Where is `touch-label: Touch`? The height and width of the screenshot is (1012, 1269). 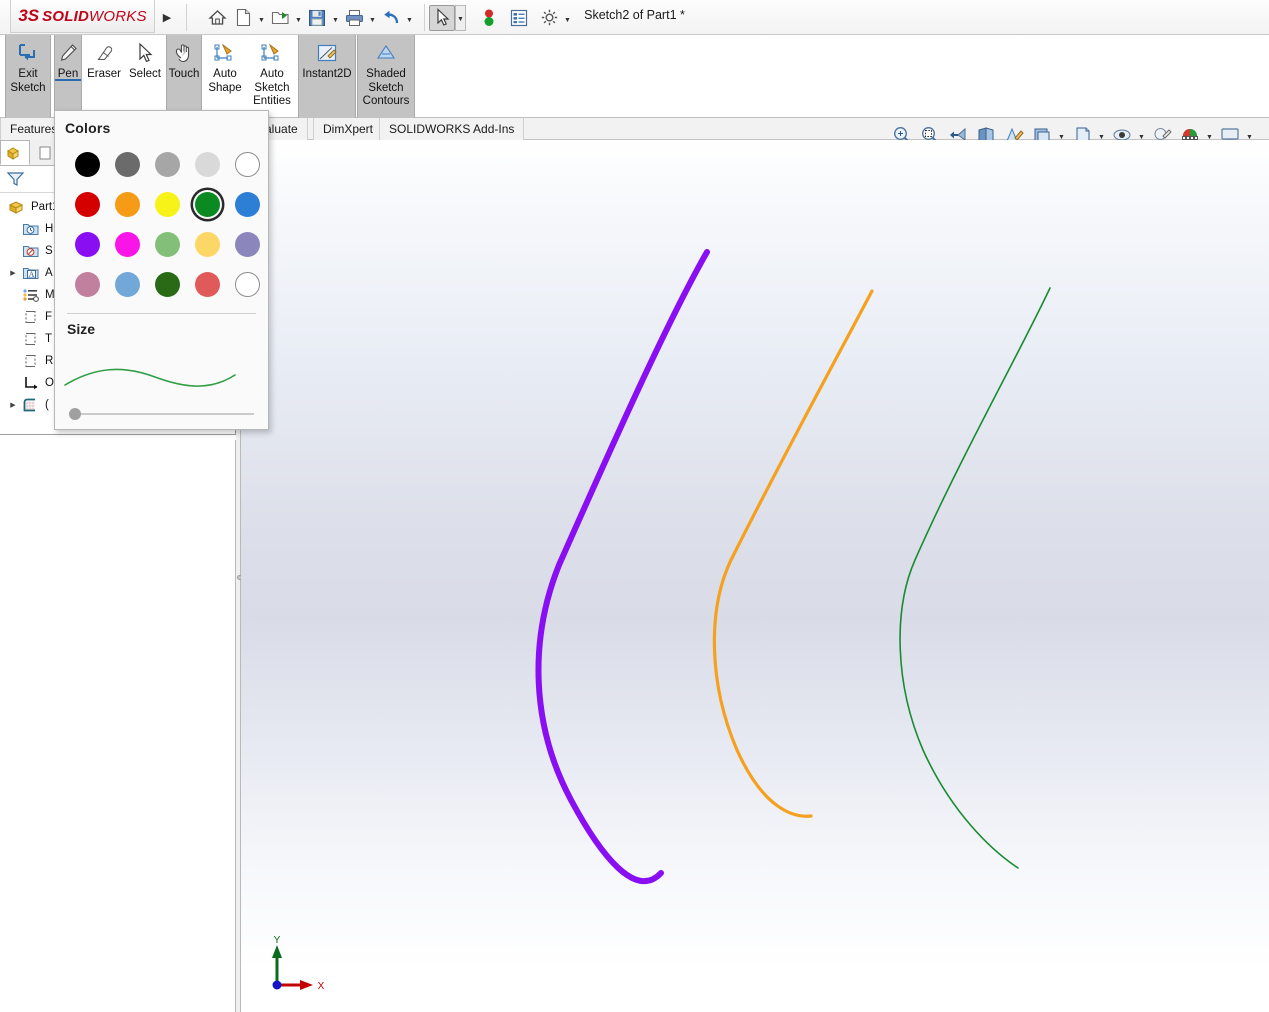 touch-label: Touch is located at coordinates (184, 74).